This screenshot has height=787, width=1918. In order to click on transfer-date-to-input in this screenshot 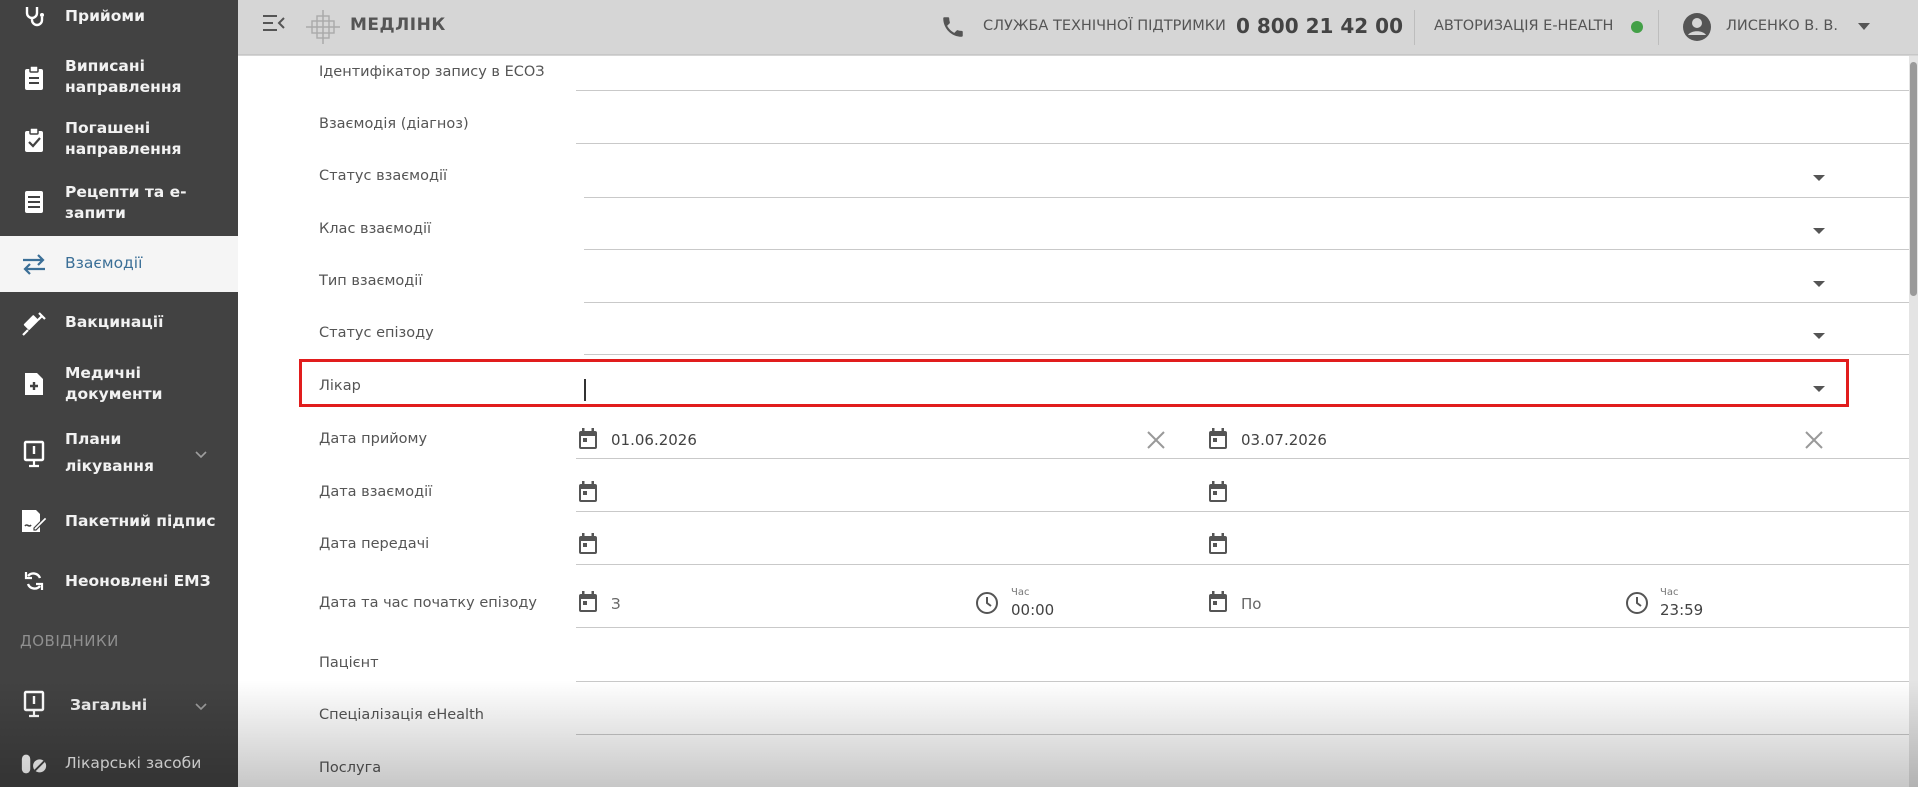, I will do `click(1561, 564)`.